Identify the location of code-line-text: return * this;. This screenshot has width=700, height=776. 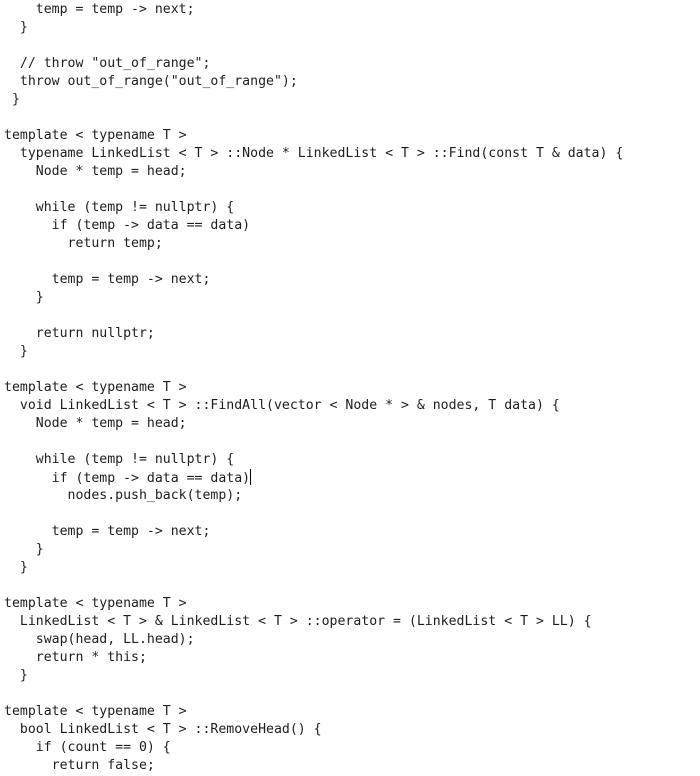
(75, 657).